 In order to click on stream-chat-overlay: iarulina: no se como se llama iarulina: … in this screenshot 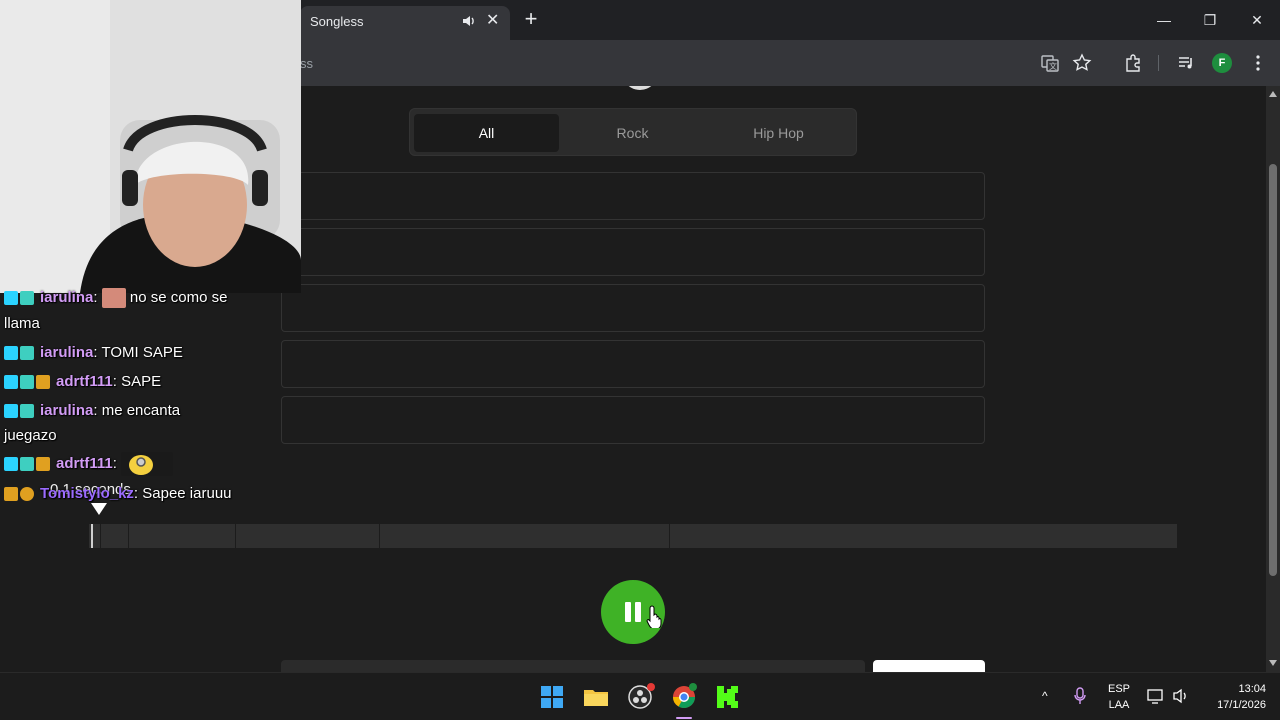, I will do `click(145, 399)`.